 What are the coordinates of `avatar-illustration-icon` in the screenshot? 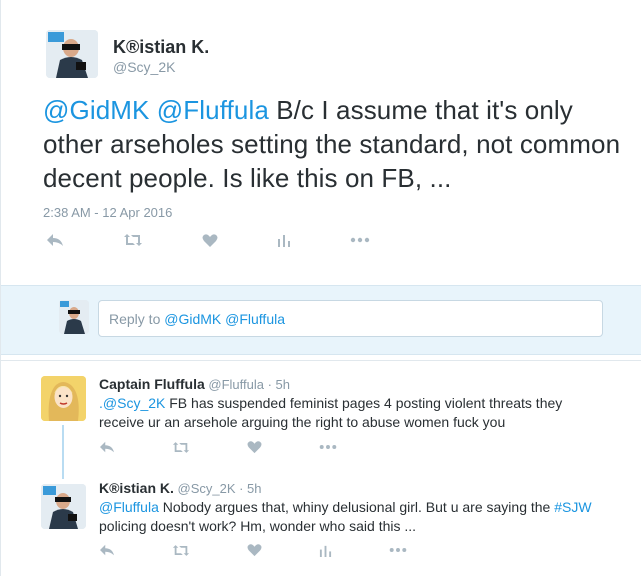 It's located at (63, 398).